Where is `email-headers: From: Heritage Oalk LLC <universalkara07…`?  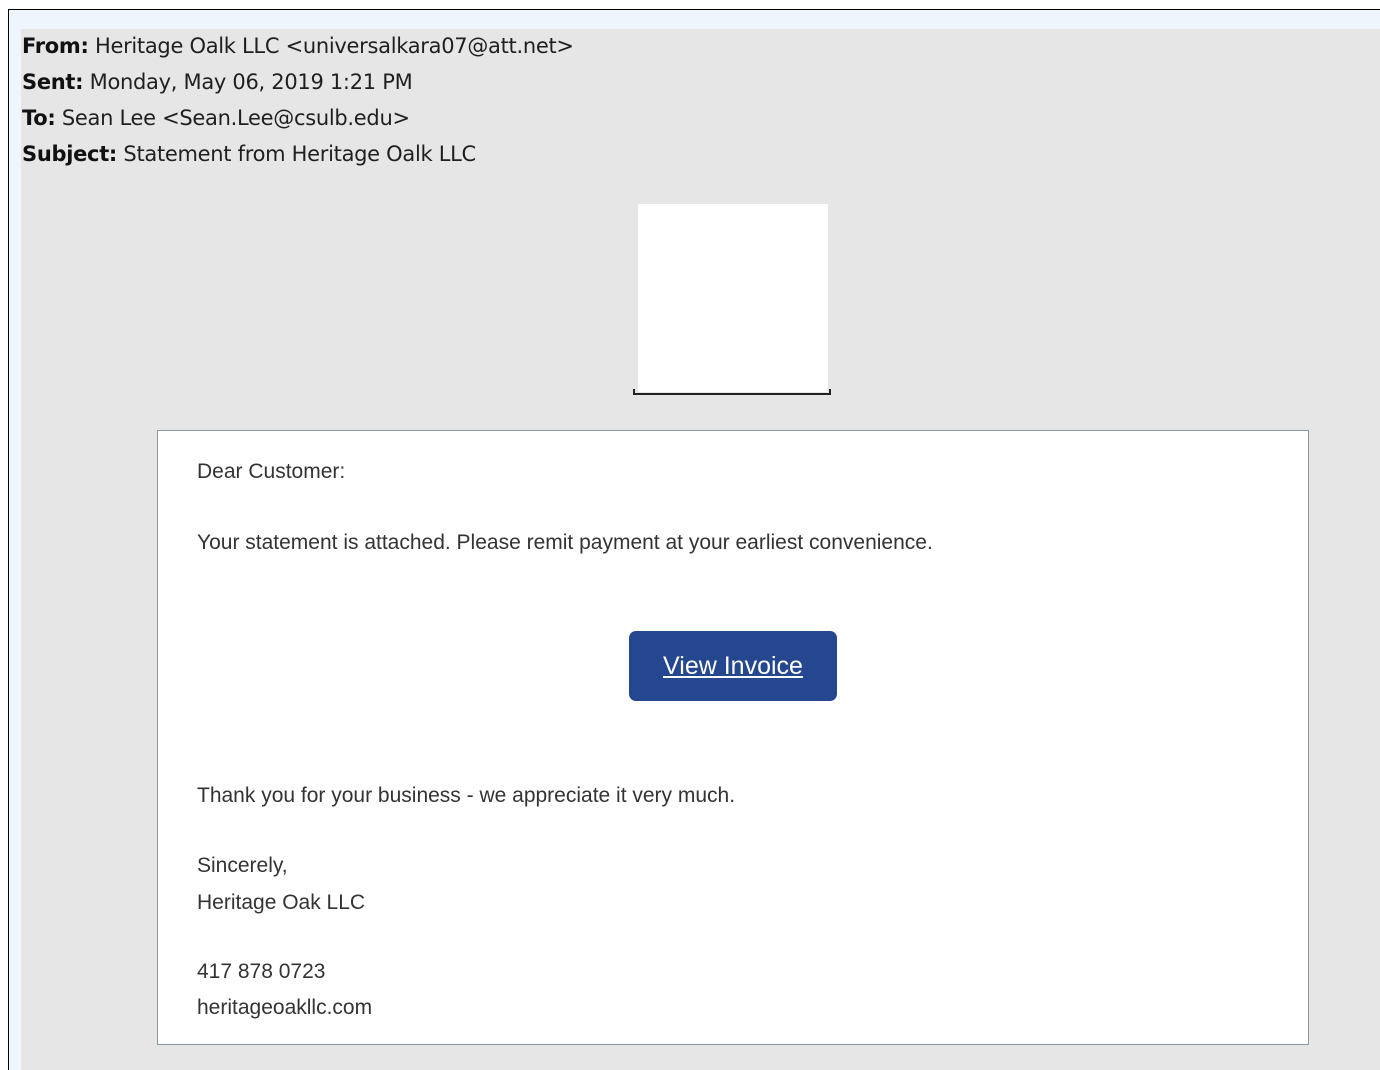
email-headers: From: Heritage Oalk LLC <universalkara07… is located at coordinates (298, 103).